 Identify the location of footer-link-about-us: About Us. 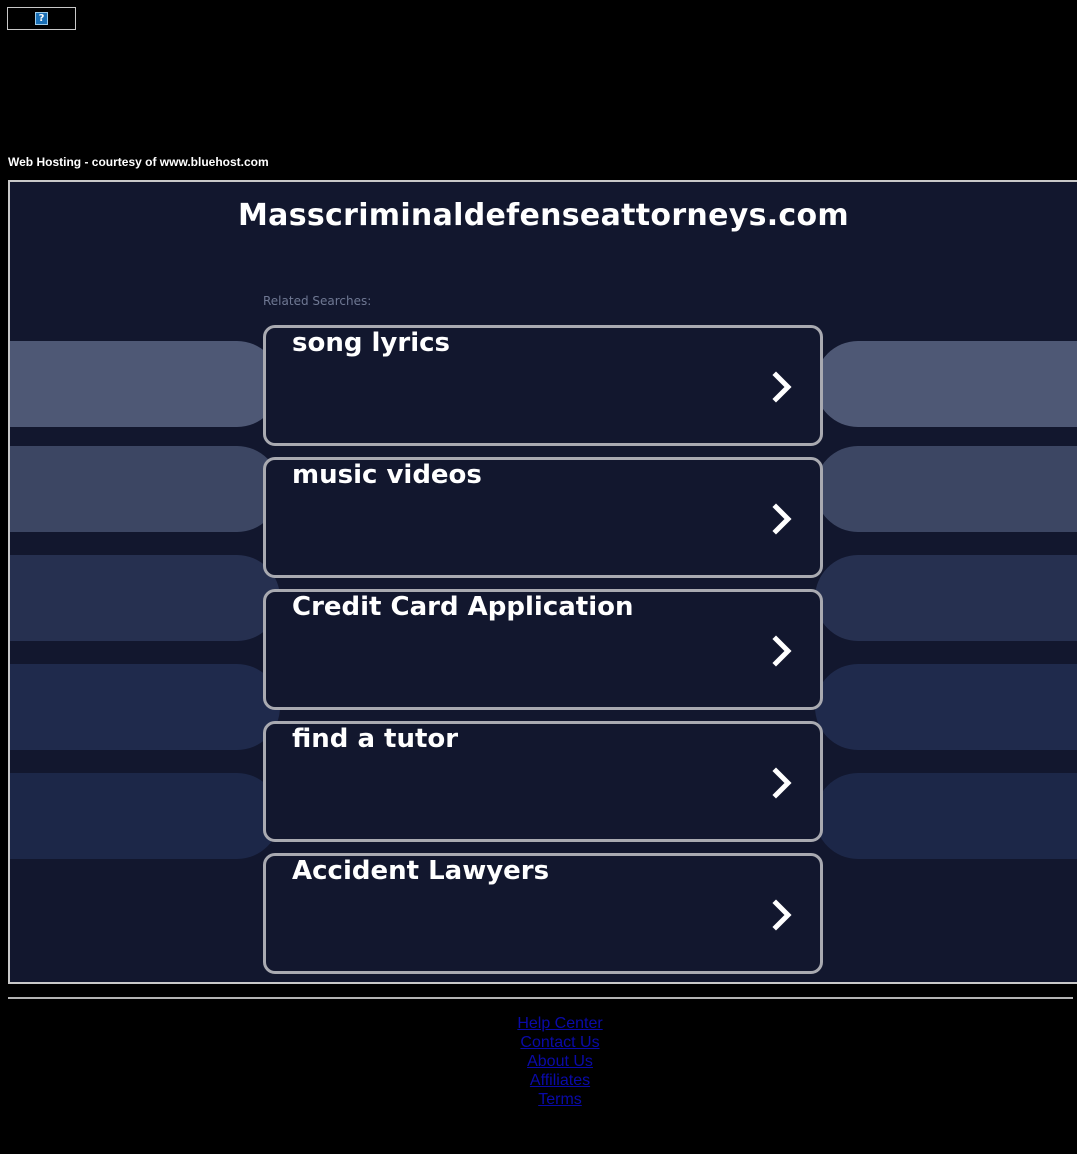
(538, 1061).